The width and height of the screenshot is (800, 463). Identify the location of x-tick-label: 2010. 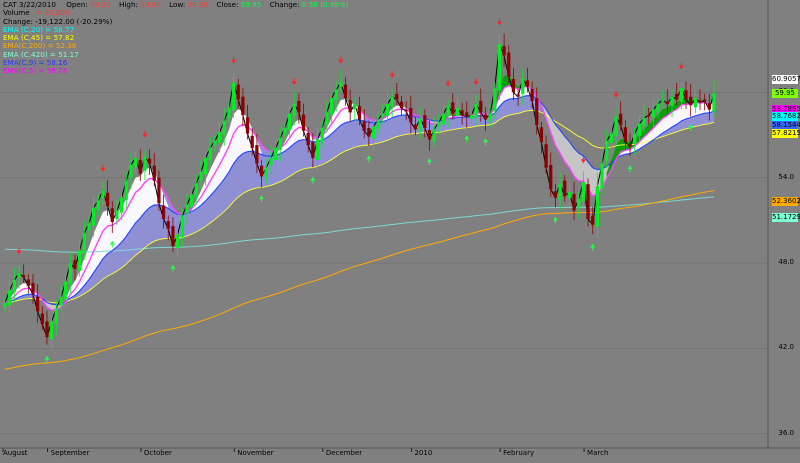
(423, 453).